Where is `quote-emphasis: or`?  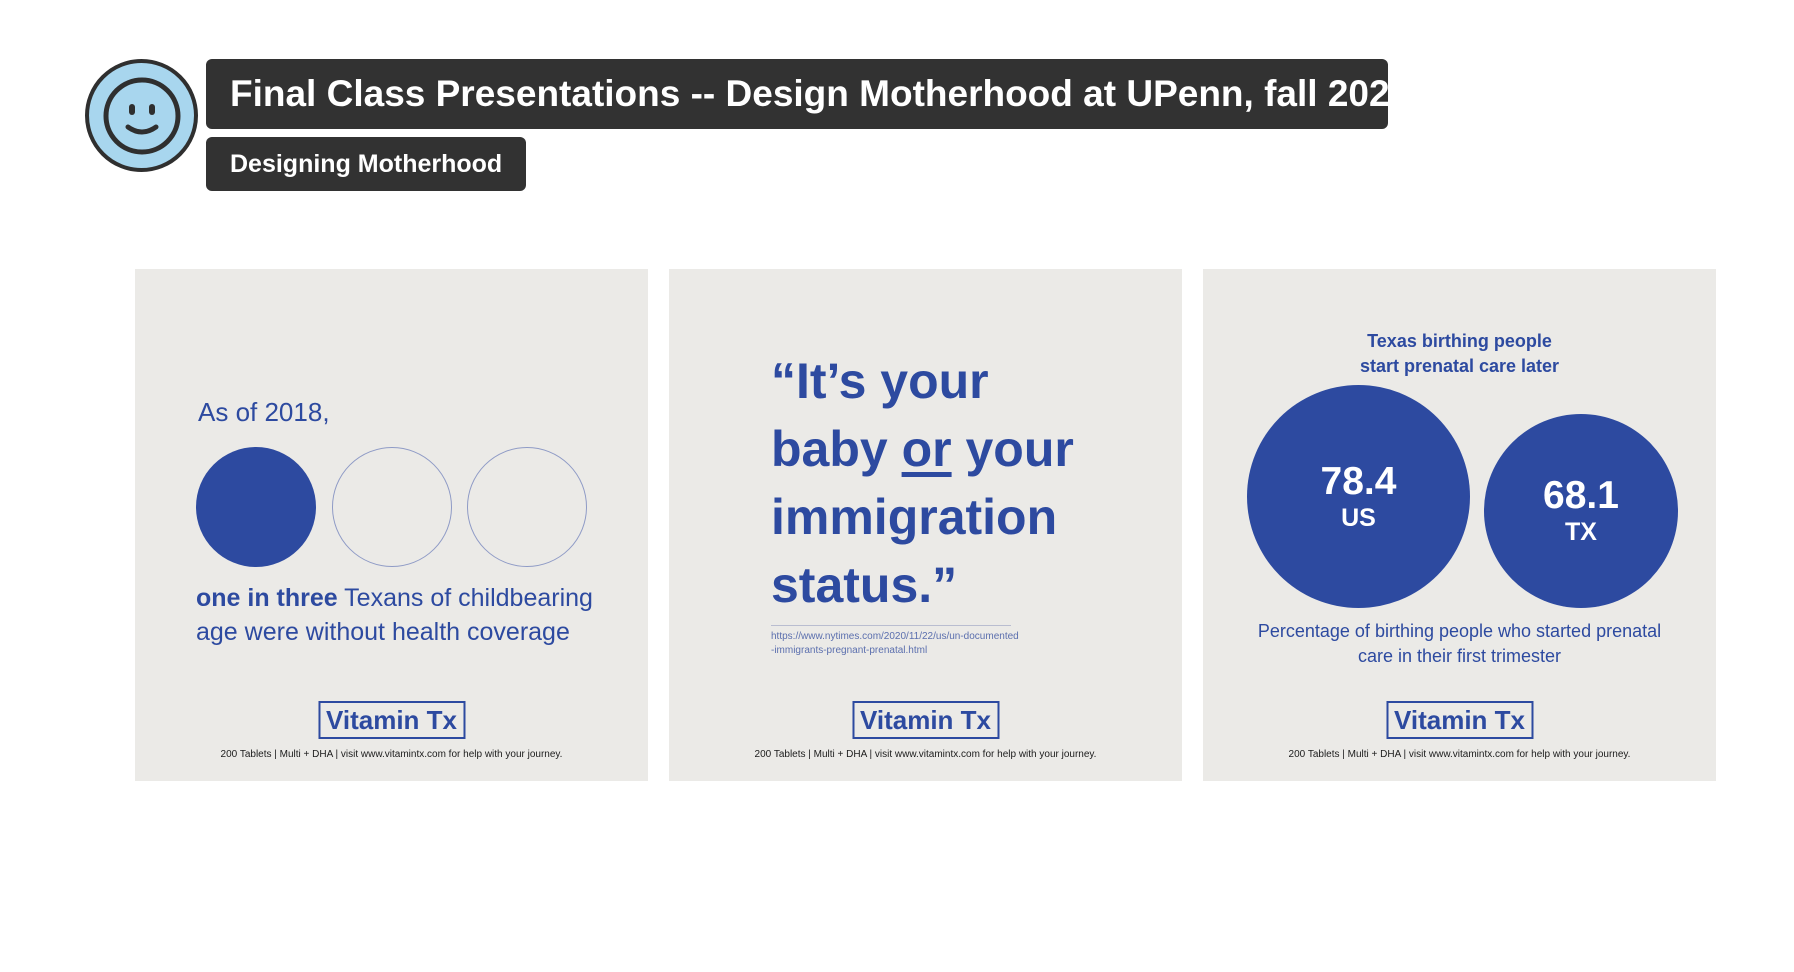
quote-emphasis: or is located at coordinates (926, 449).